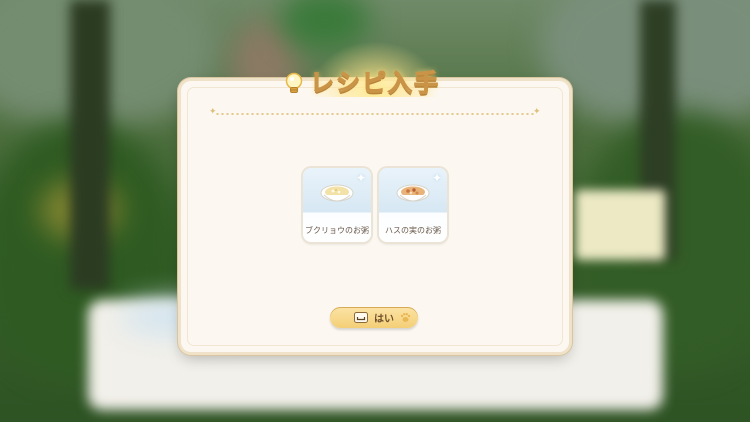 The height and width of the screenshot is (422, 750). What do you see at coordinates (374, 82) in the screenshot?
I see `dialog-title-text: レシピ入手` at bounding box center [374, 82].